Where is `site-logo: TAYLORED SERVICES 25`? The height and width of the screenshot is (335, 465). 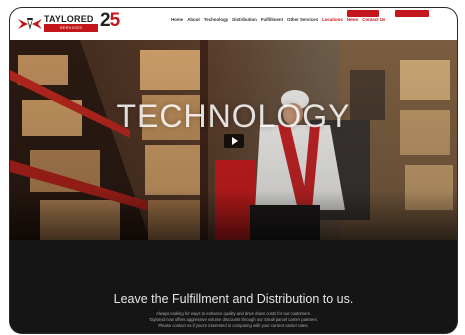
site-logo: TAYLORED SERVICES 25 is located at coordinates (74, 22).